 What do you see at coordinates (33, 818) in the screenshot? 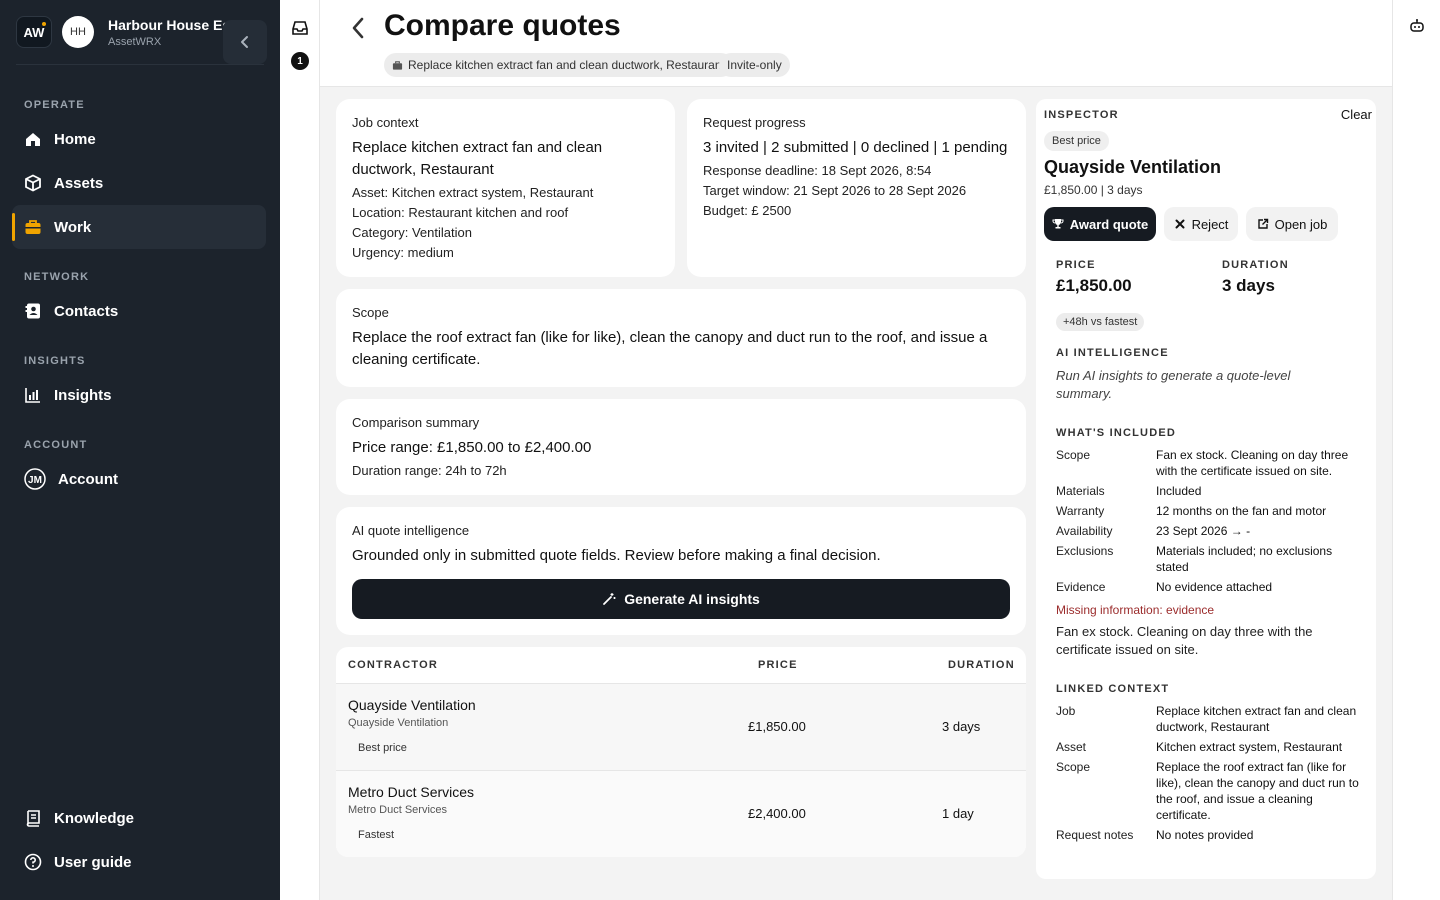
I see `book-icon` at bounding box center [33, 818].